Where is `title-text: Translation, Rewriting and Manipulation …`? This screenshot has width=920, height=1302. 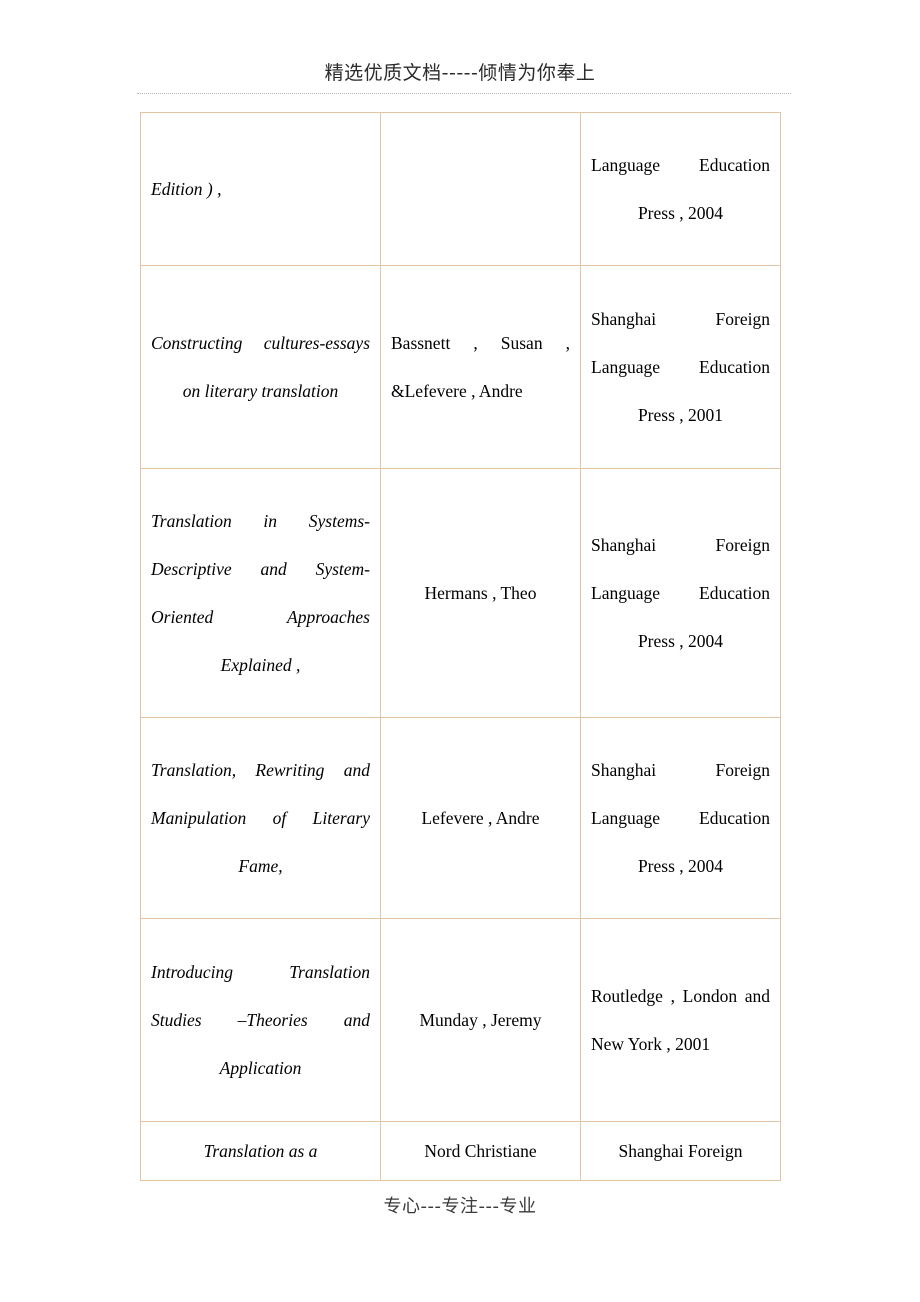
title-text: Translation, Rewriting and Manipulation … is located at coordinates (260, 818).